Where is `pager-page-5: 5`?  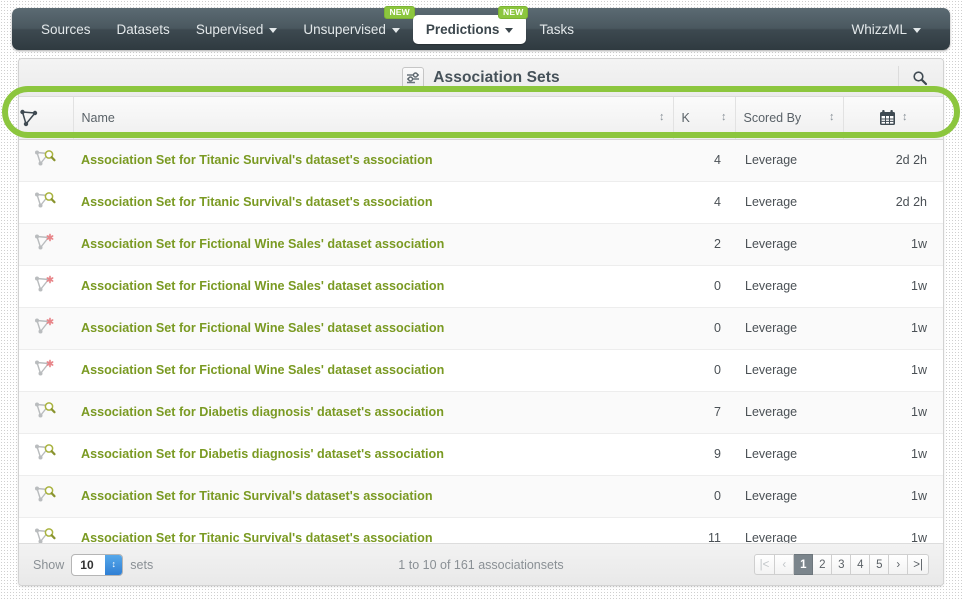 pager-page-5: 5 is located at coordinates (880, 564).